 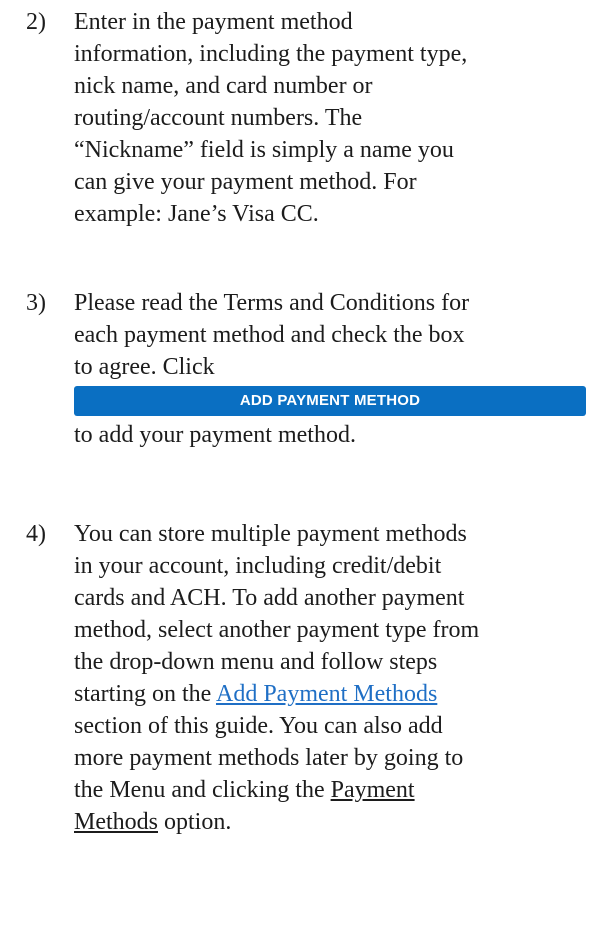 What do you see at coordinates (372, 790) in the screenshot?
I see `payment-methods-reference: Payment` at bounding box center [372, 790].